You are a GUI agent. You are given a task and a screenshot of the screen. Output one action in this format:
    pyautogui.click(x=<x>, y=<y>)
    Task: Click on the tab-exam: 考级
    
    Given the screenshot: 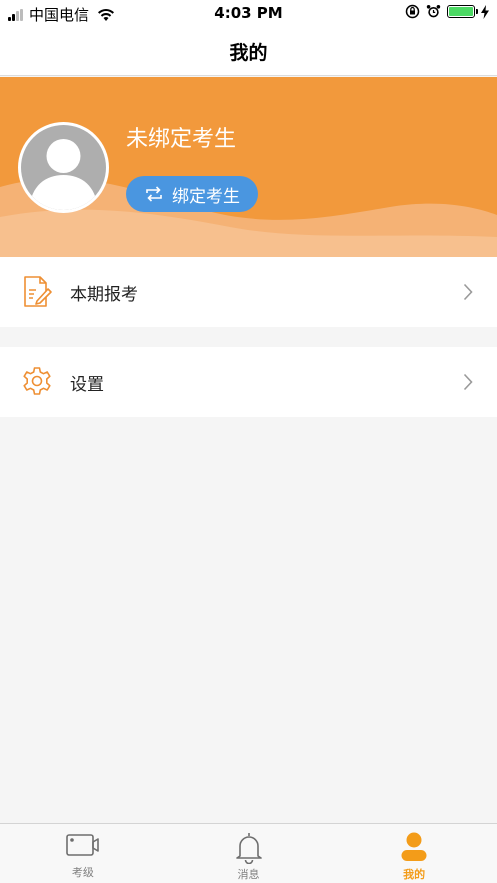 What is the action you would take?
    pyautogui.click(x=83, y=853)
    